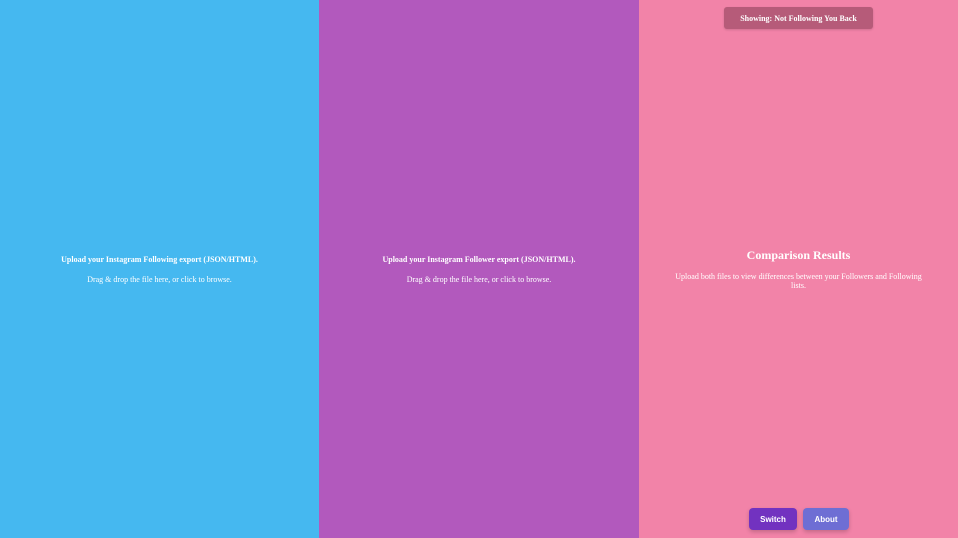 The image size is (958, 538). Describe the element at coordinates (798, 519) in the screenshot. I see `bottom-button-bar: Switch About` at that location.